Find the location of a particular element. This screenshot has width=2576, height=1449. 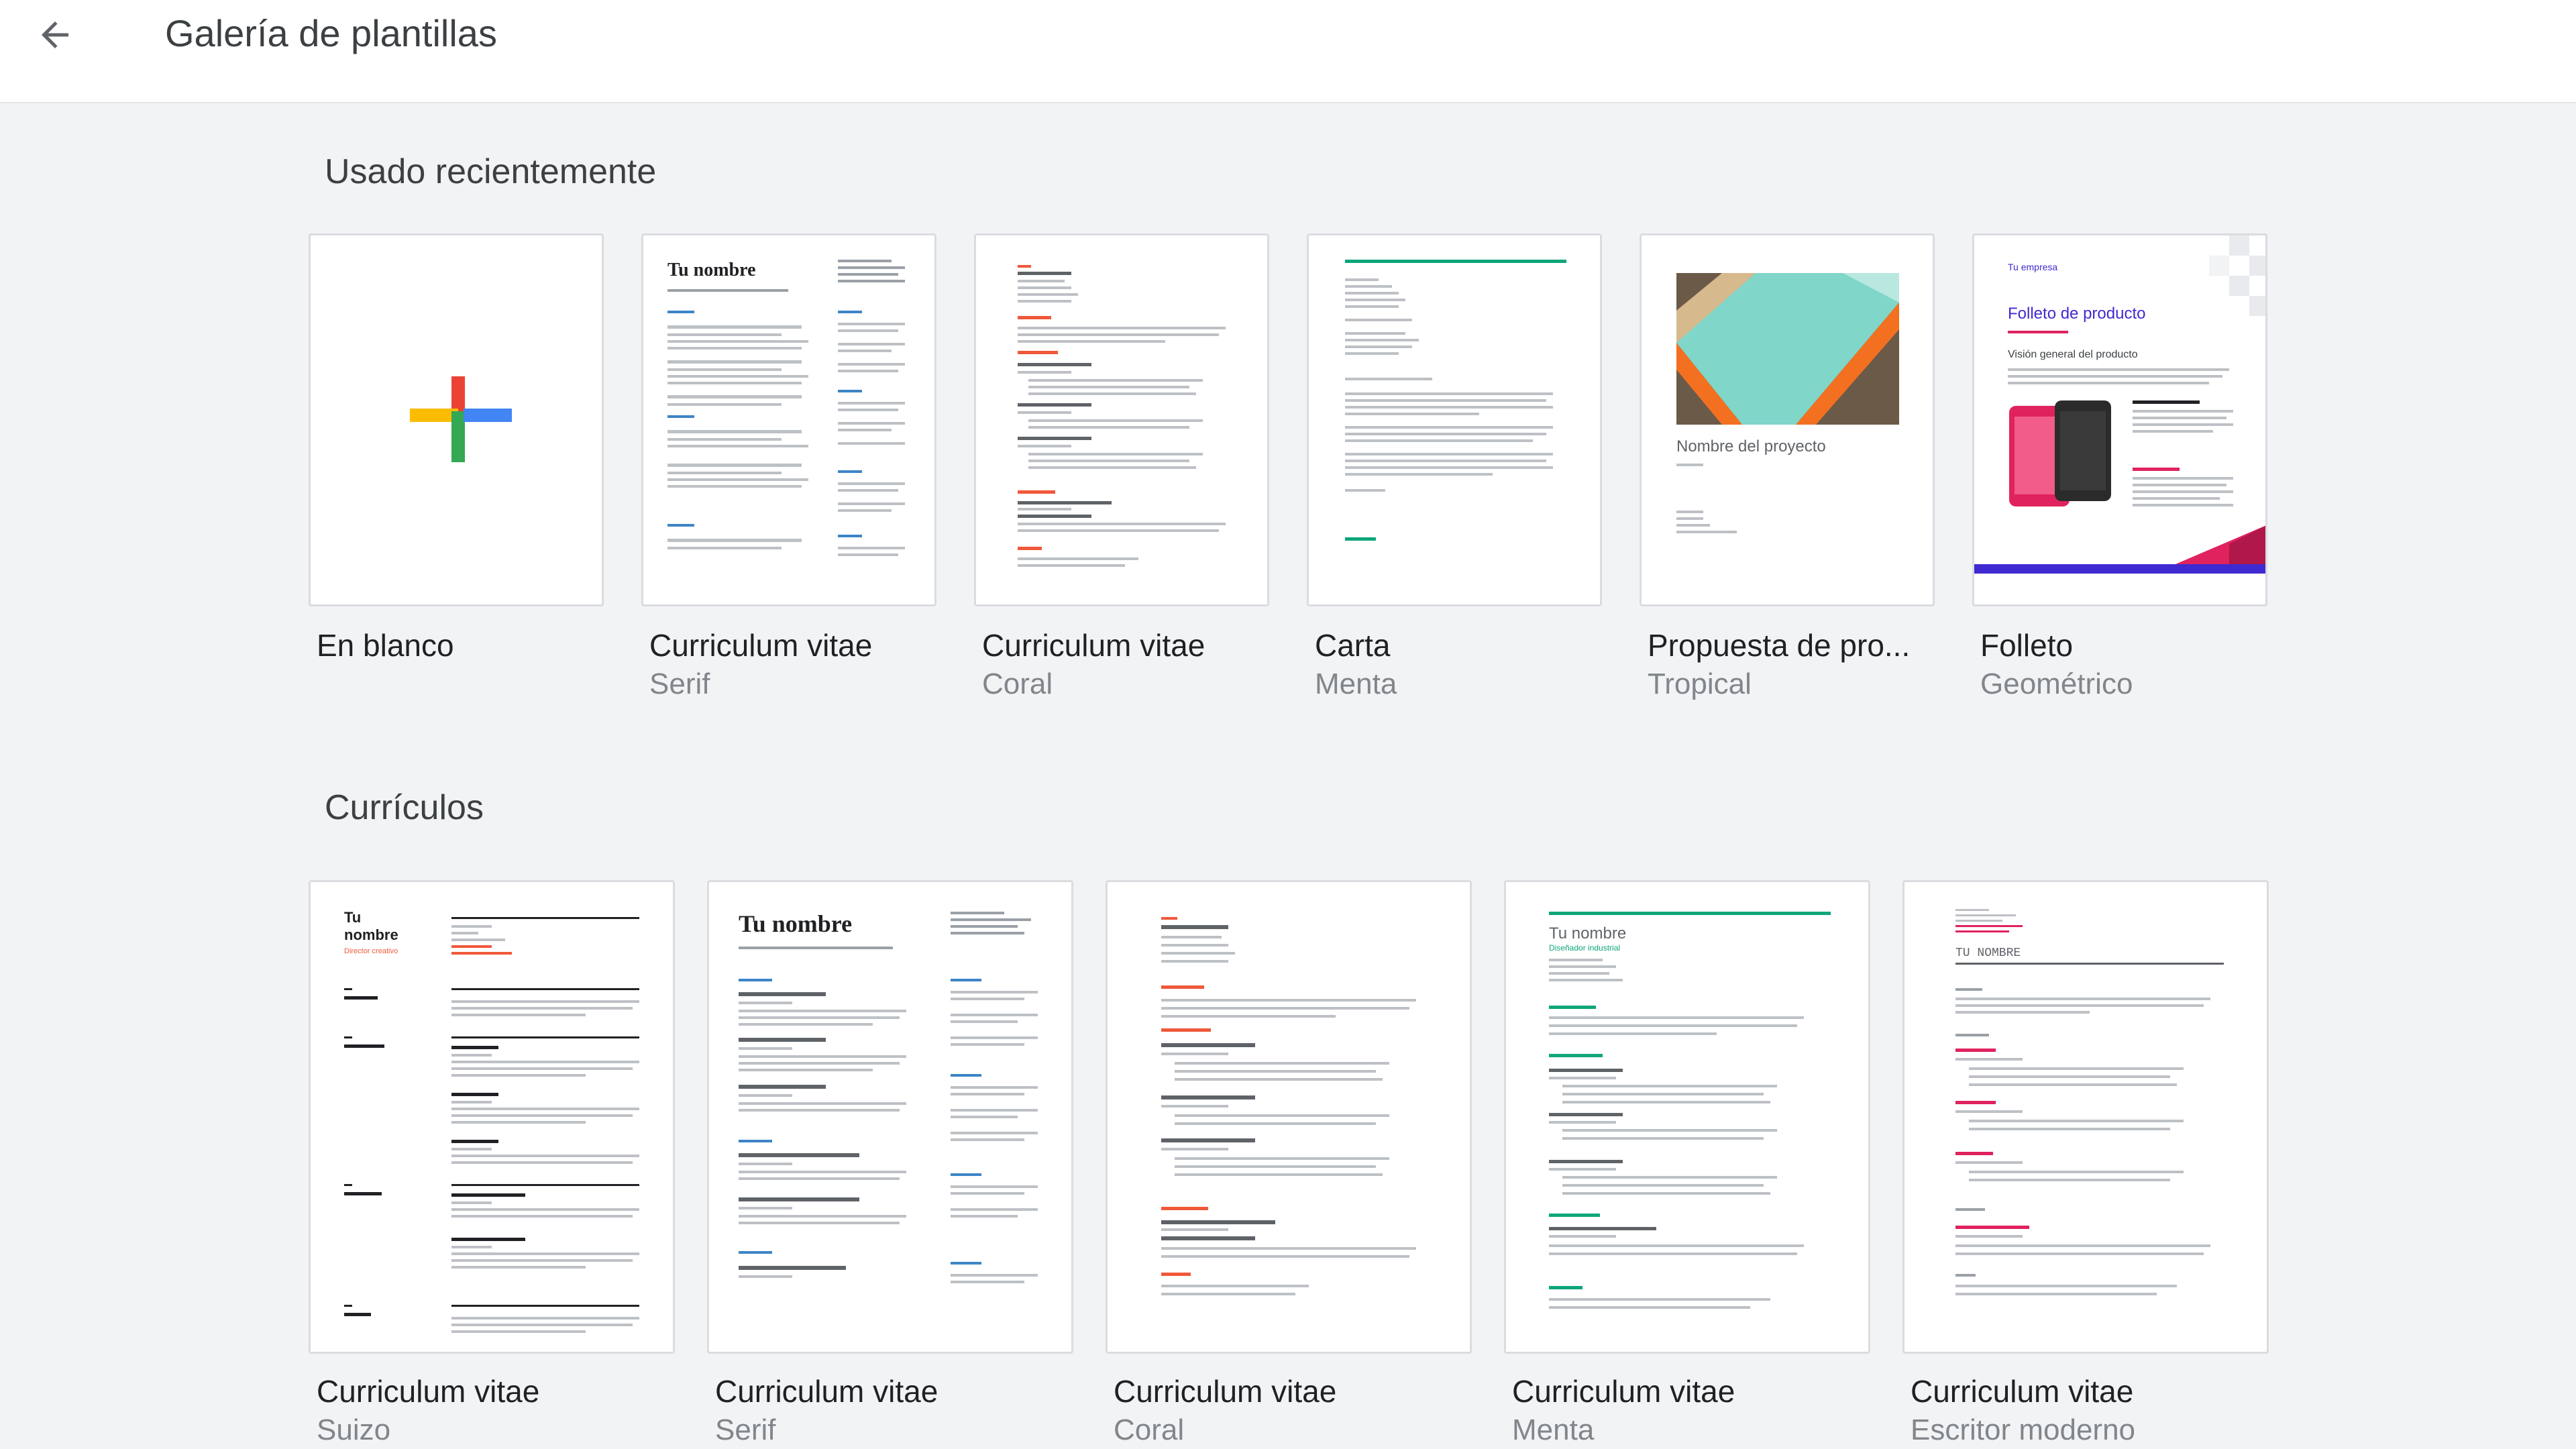

template-card-blank: En blanco is located at coordinates (456, 474).